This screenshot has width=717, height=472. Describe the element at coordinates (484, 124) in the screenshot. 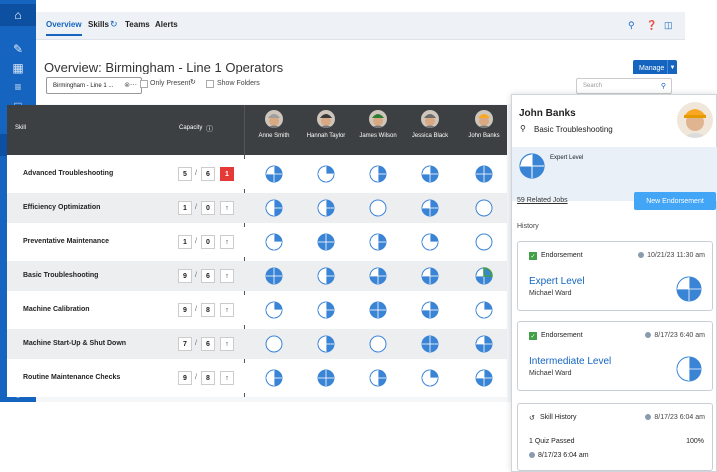

I see `person-column-header: John Banks` at that location.